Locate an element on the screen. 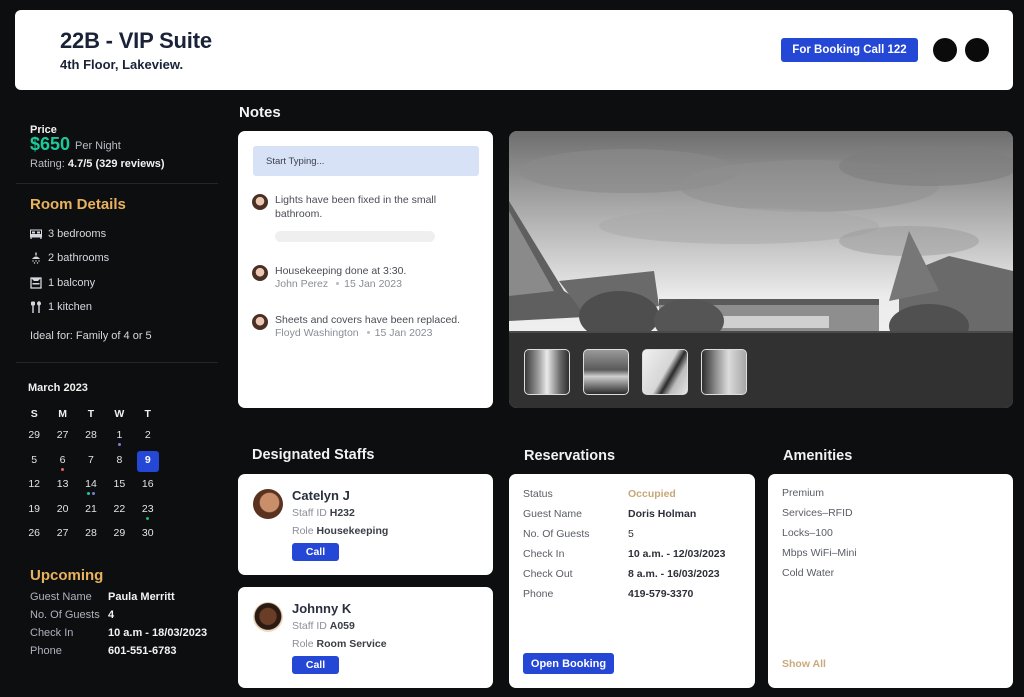 The height and width of the screenshot is (697, 1024). room-location: 4th Floor, Lakeview. is located at coordinates (122, 64).